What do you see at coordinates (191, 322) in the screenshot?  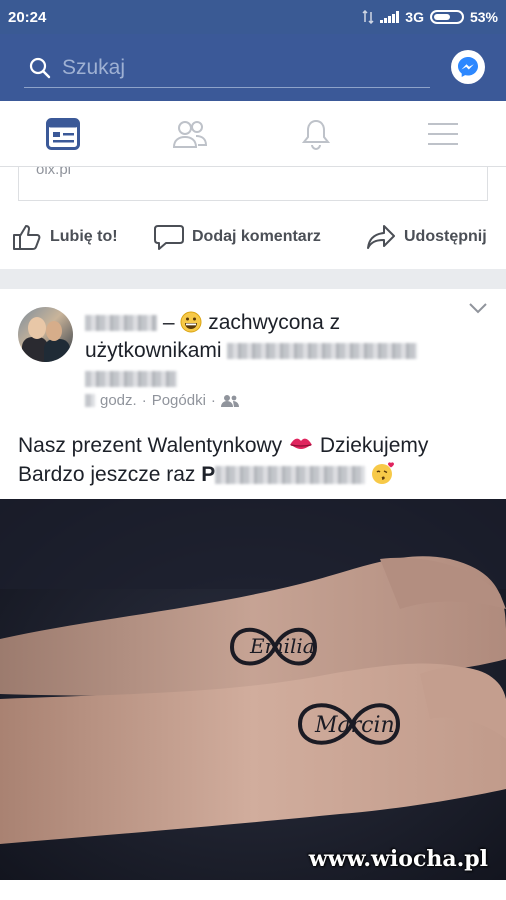 I see `grinning-emoji-icon` at bounding box center [191, 322].